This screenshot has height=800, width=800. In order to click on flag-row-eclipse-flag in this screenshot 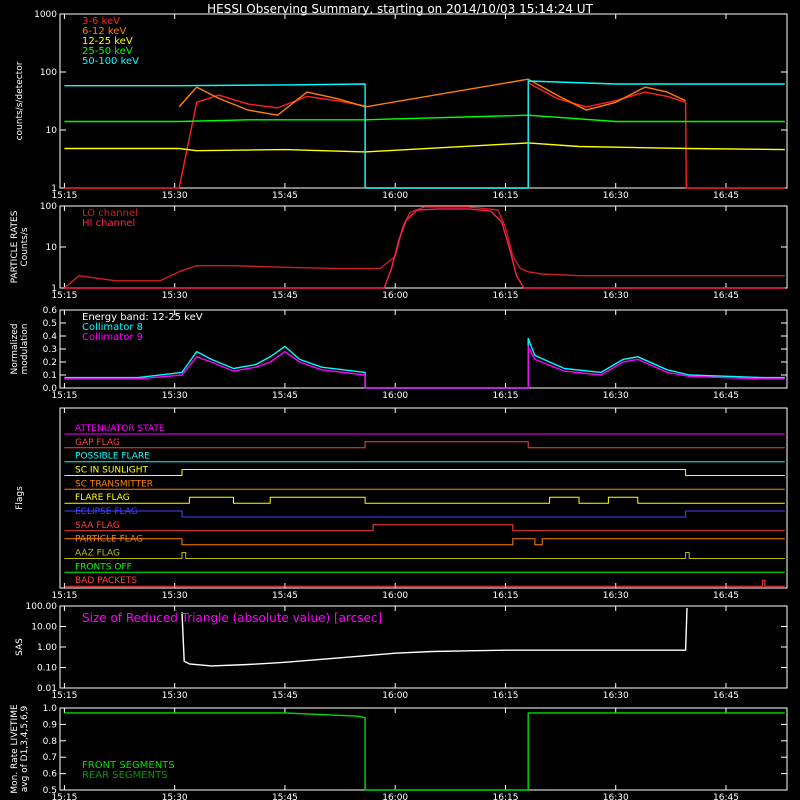, I will do `click(424, 514)`.